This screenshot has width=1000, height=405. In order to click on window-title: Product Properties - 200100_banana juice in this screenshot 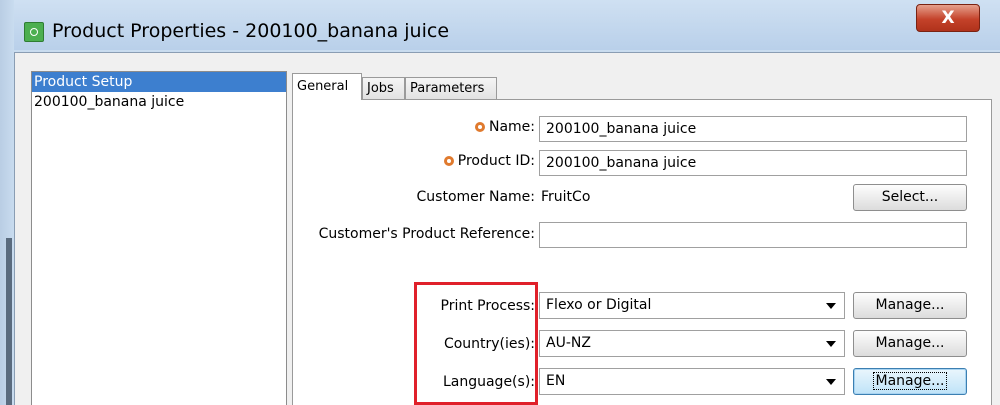, I will do `click(251, 31)`.